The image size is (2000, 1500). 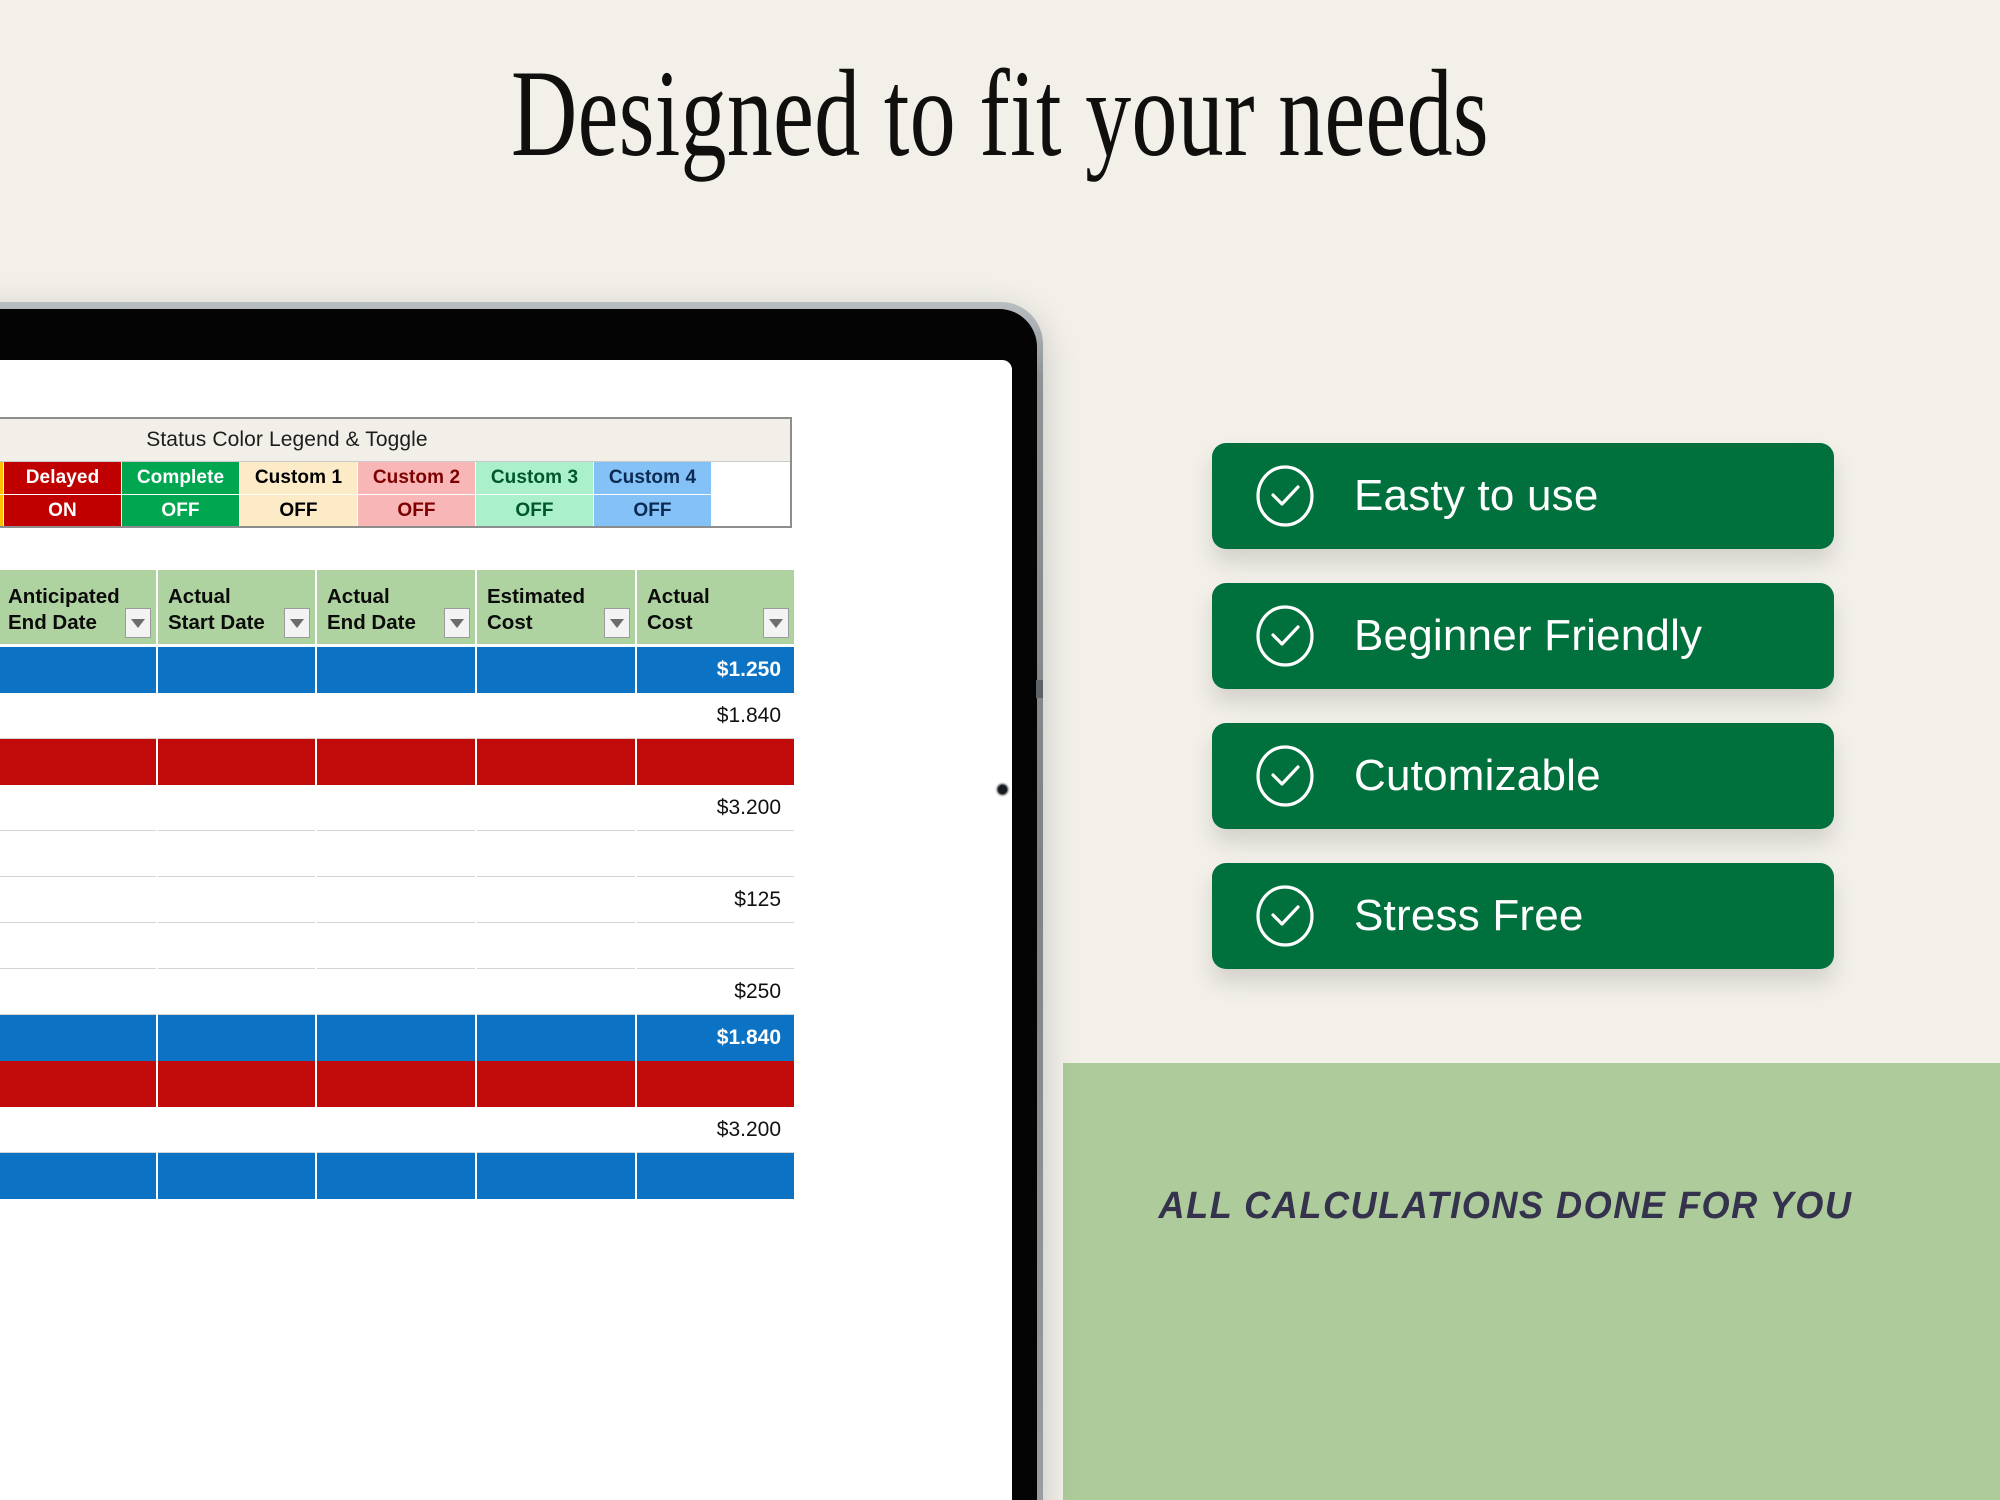 I want to click on table-body: $1.250 $1.840 $3.200 $125 $250 $1.840 $3.200, so click(x=397, y=923).